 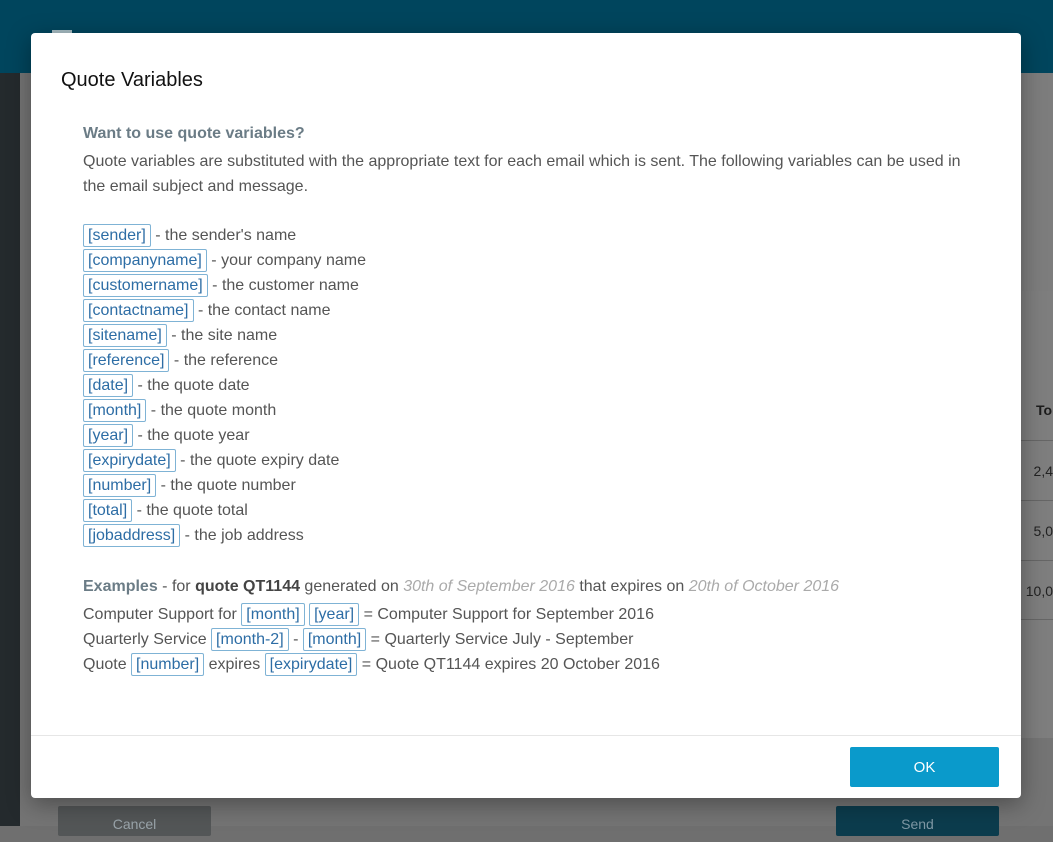 I want to click on variable-row: [month] - the quote month, so click(x=523, y=410).